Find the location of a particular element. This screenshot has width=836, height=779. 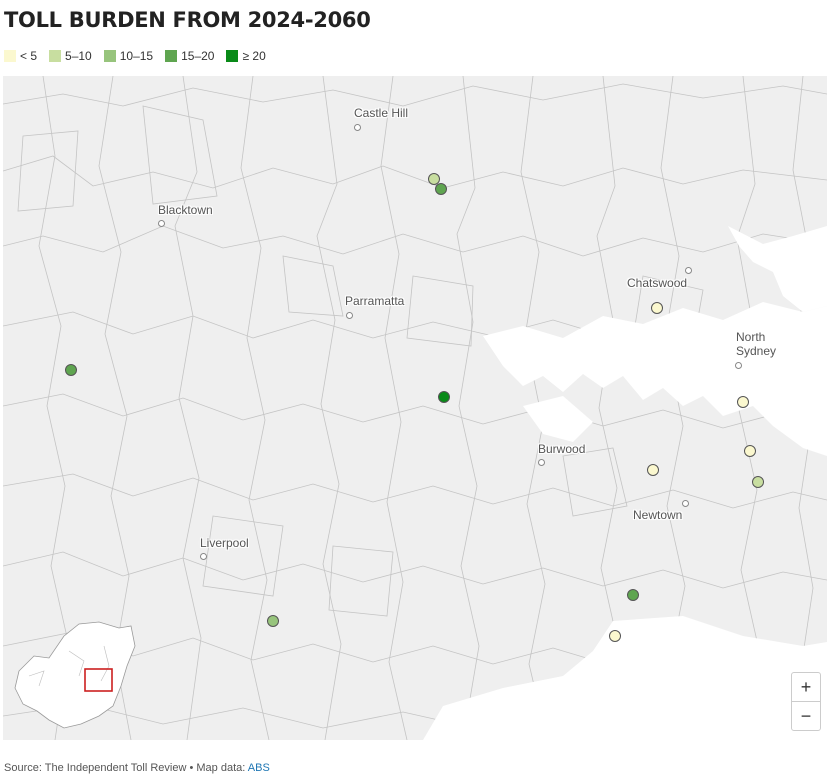

map-title: TOLL BURDEN FROM 2024-2060 is located at coordinates (187, 20).